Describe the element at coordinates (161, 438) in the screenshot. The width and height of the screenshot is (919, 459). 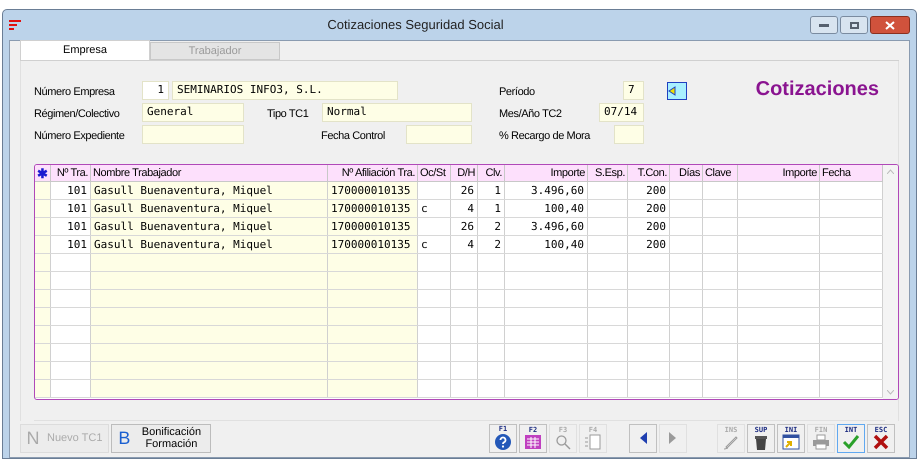
I see `action-button: B Bonificación Formación` at that location.